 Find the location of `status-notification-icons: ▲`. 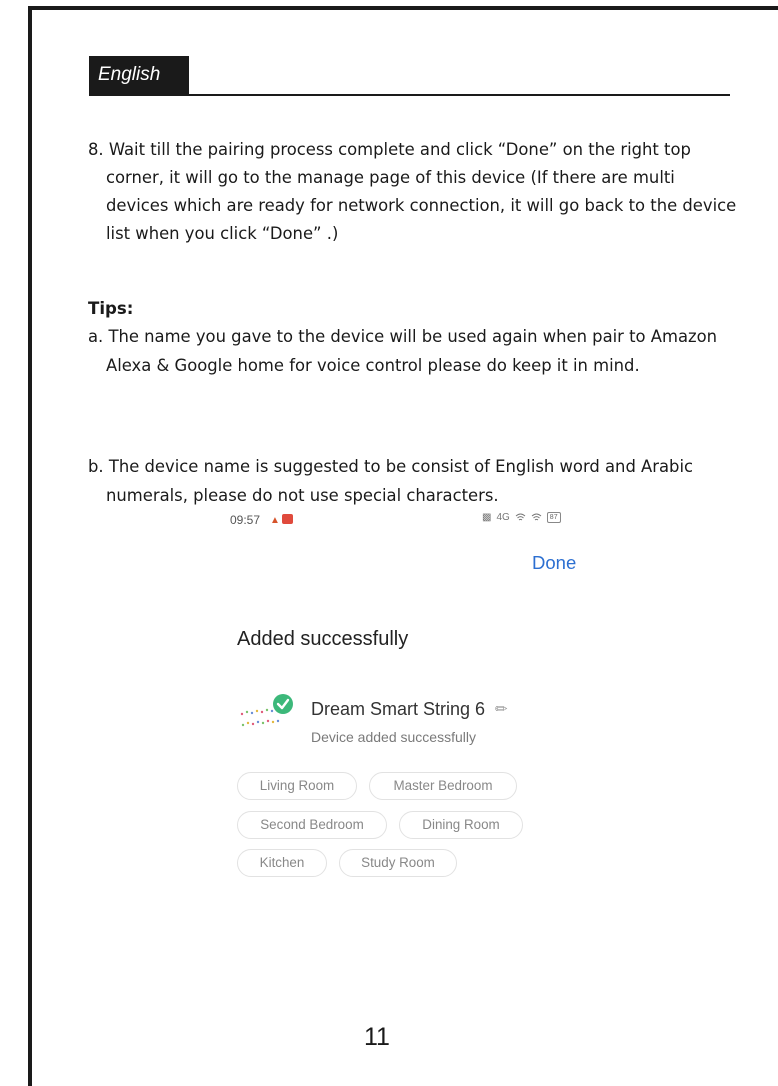

status-notification-icons: ▲ is located at coordinates (281, 520).